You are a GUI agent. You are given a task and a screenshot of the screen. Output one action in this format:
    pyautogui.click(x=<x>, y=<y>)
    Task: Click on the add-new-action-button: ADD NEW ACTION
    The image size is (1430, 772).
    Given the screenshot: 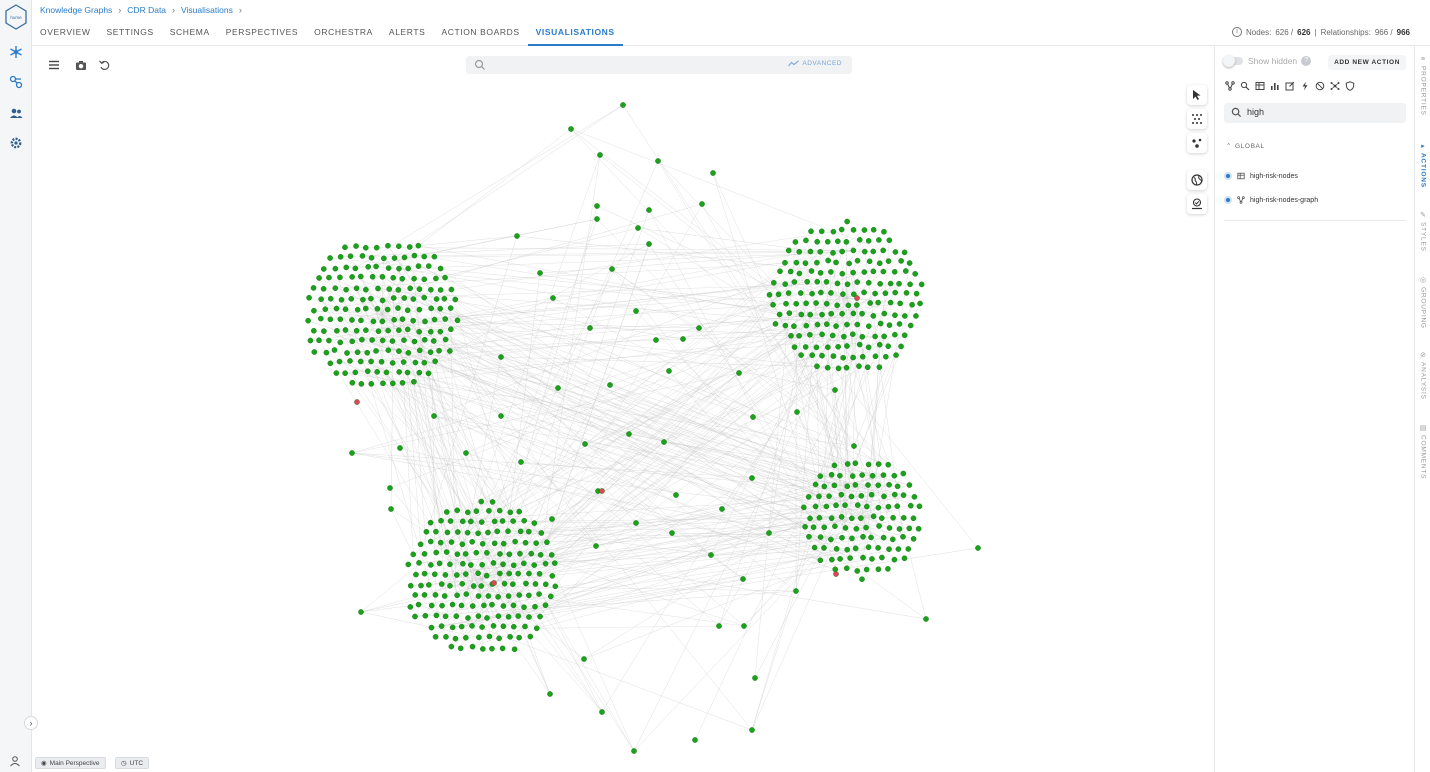 What is the action you would take?
    pyautogui.click(x=1367, y=62)
    